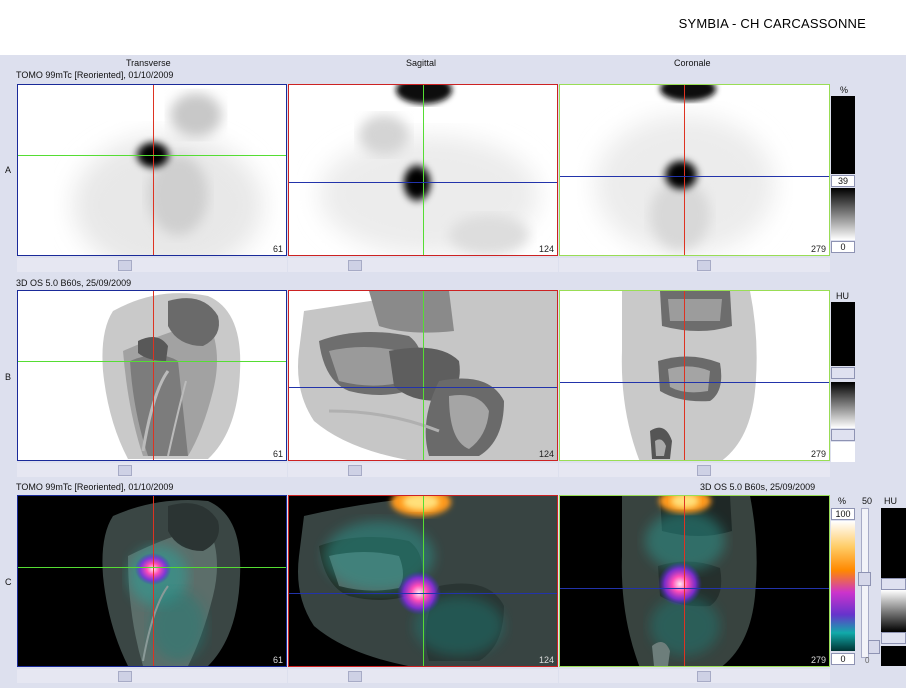 The width and height of the screenshot is (906, 688). I want to click on colorbar-a-unit: %, so click(844, 90).